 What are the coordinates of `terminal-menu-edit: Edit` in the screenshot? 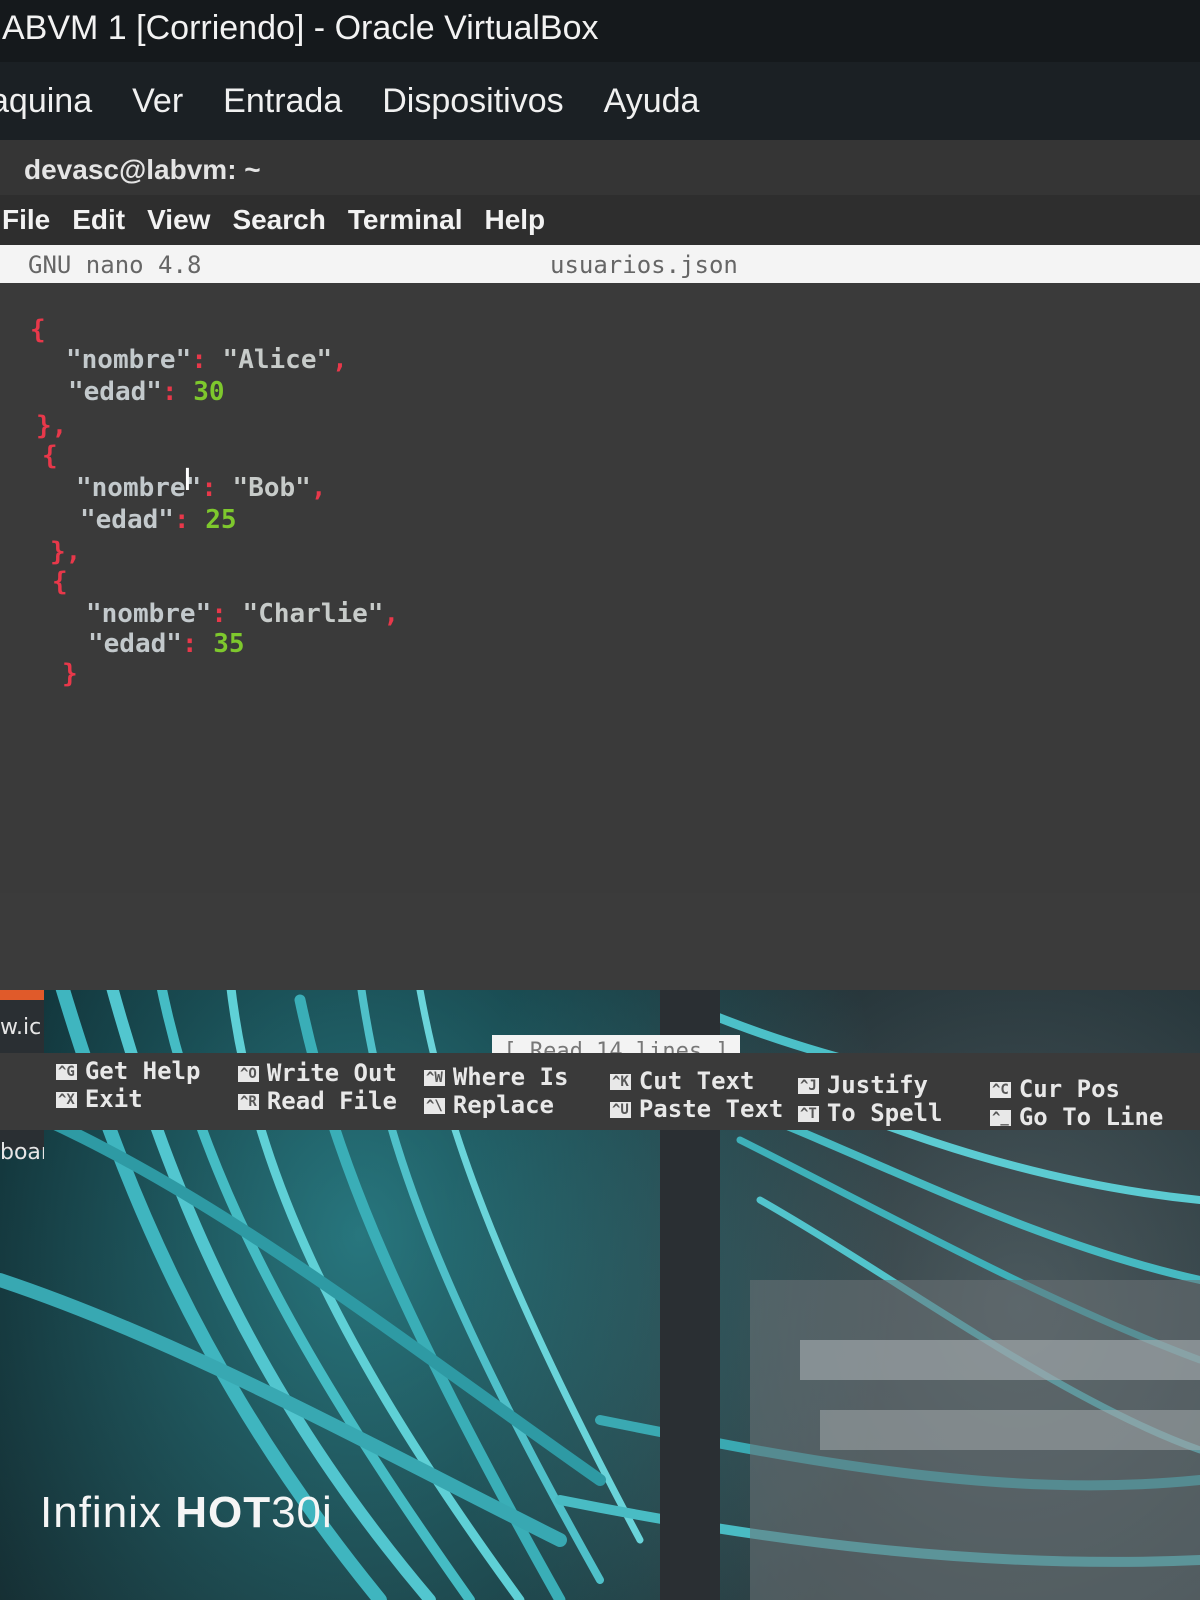 It's located at (98, 220).